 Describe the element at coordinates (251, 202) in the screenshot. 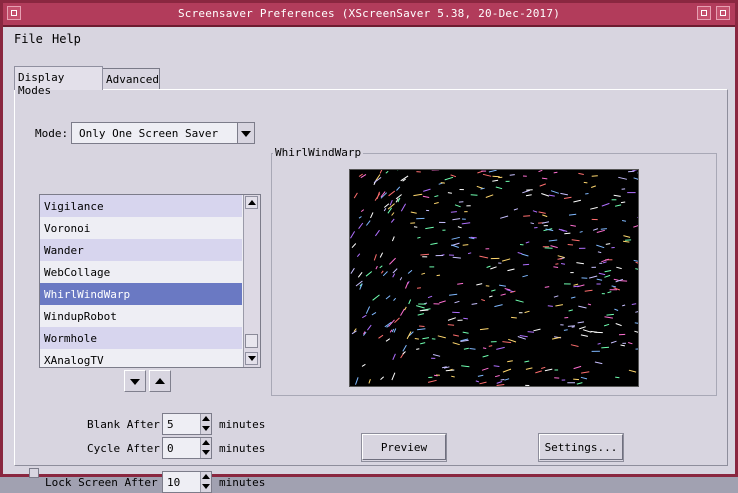

I see `scroll-up-icon` at that location.